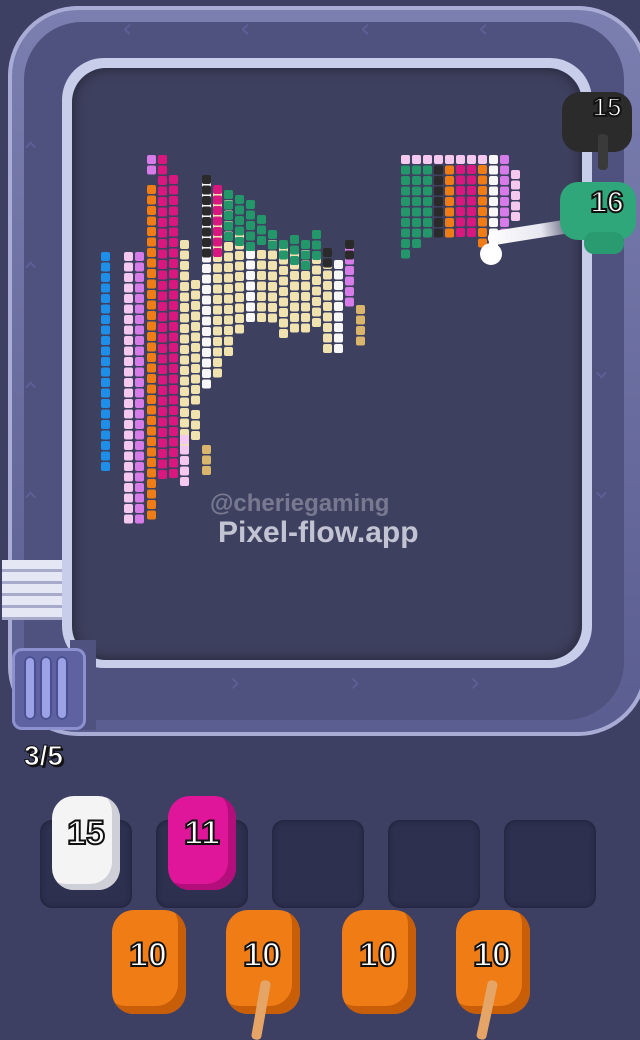 The width and height of the screenshot is (640, 1040). I want to click on holding-slot: 11, so click(202, 852).